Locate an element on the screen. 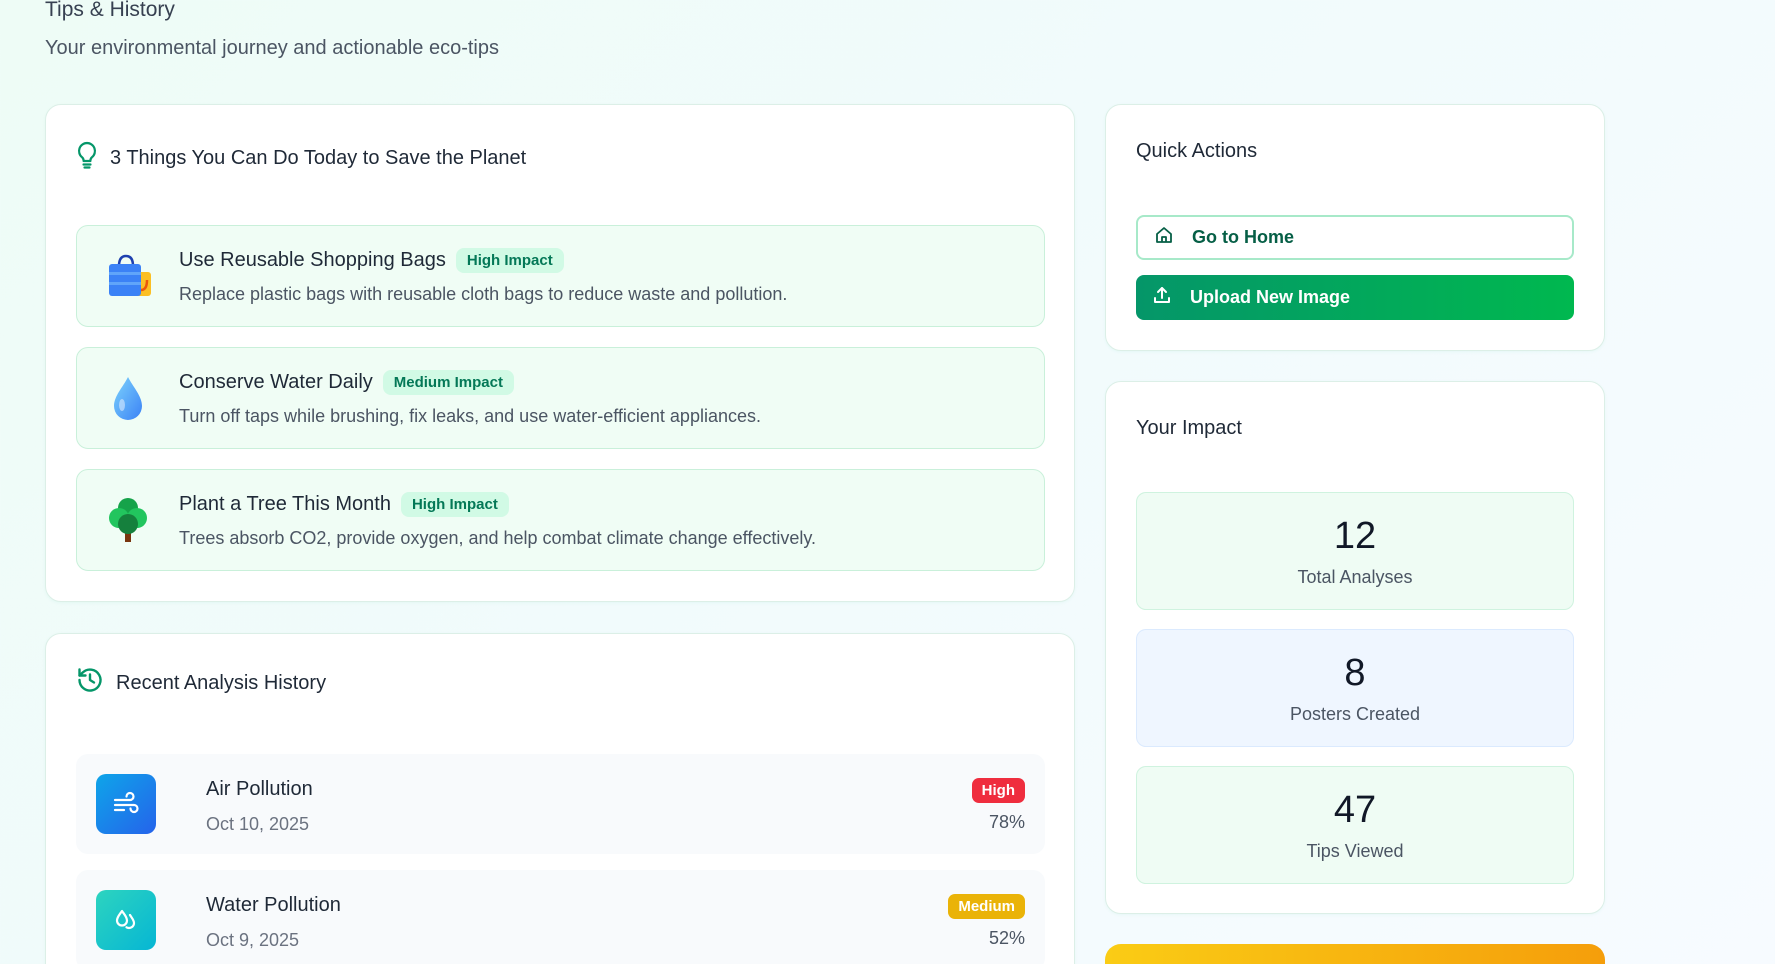 The image size is (1775, 964). history-icon is located at coordinates (90, 683).